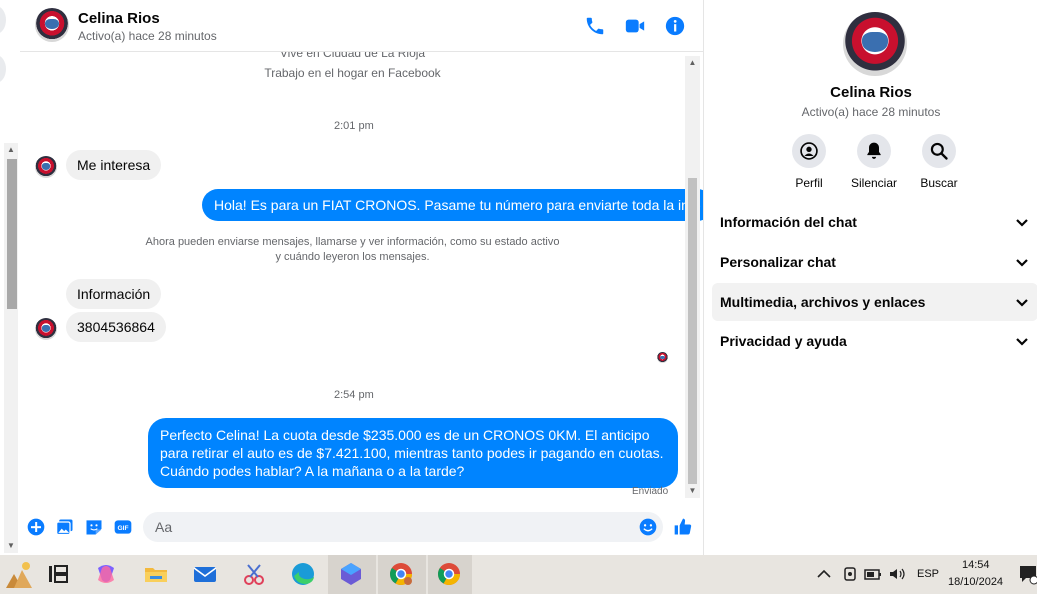  What do you see at coordinates (354, 395) in the screenshot?
I see `message-timestamp: 2:54 pm` at bounding box center [354, 395].